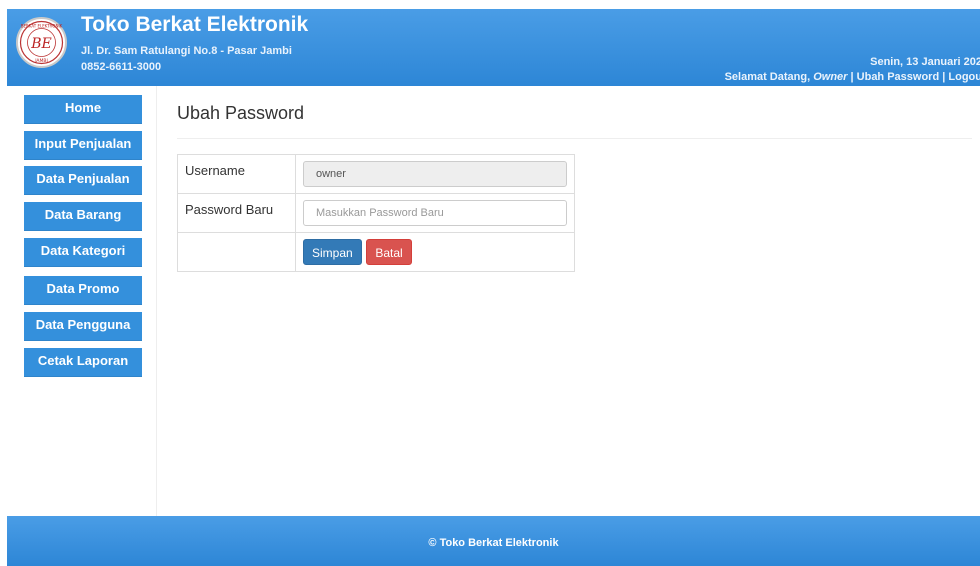 This screenshot has width=980, height=566. I want to click on current-date: Senin, 13 Januari 202, so click(925, 62).